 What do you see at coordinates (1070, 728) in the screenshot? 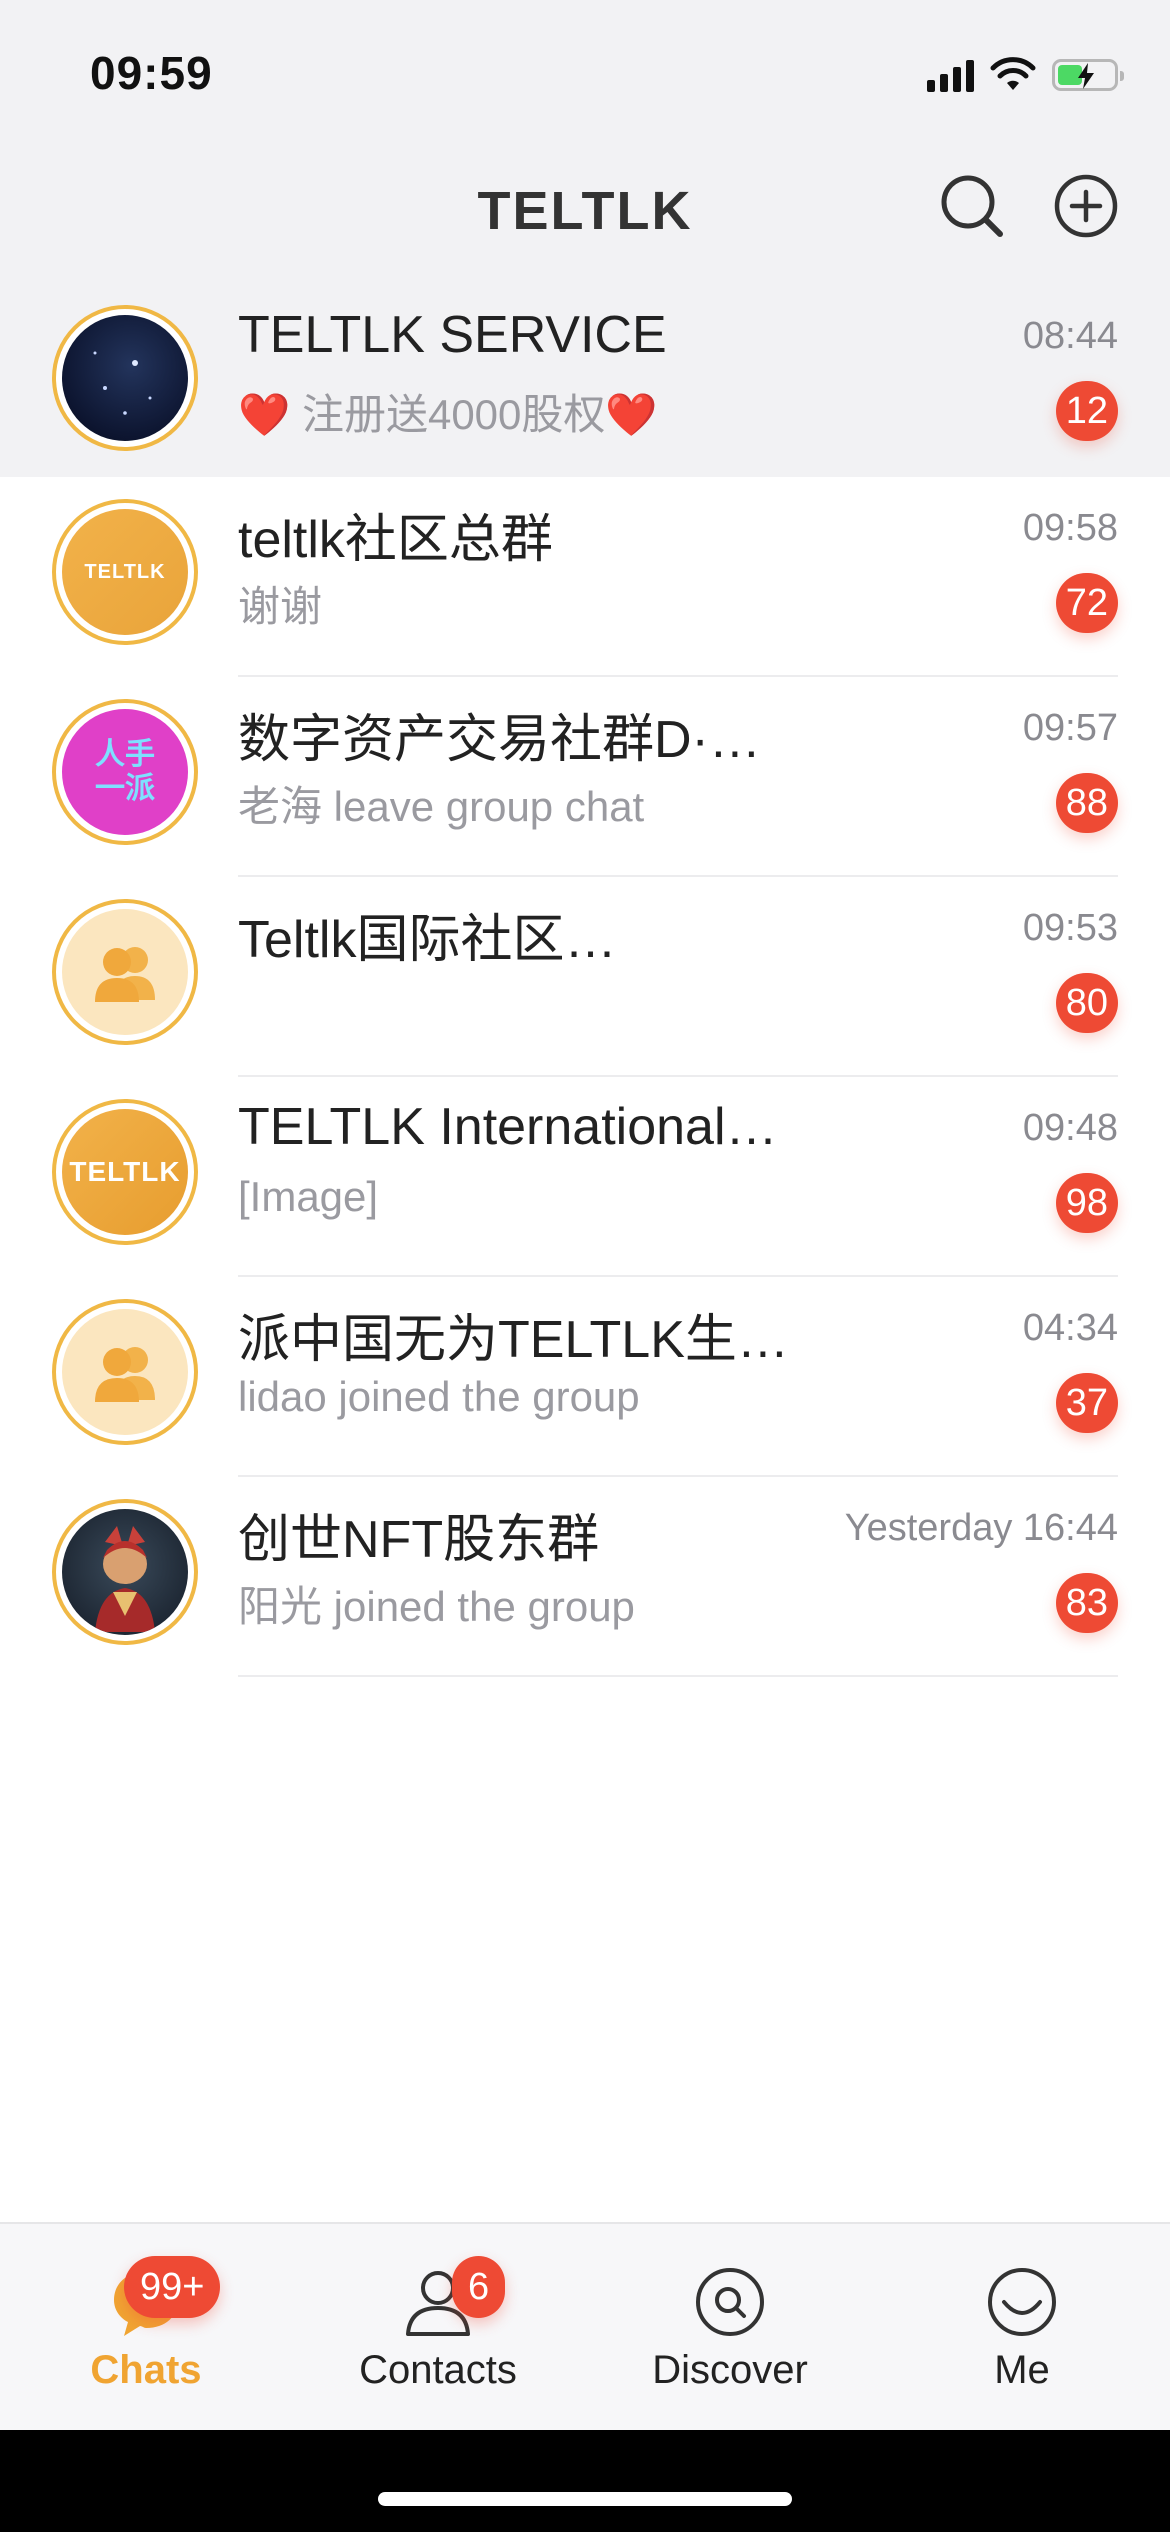
I see `chat-time: 09:57` at bounding box center [1070, 728].